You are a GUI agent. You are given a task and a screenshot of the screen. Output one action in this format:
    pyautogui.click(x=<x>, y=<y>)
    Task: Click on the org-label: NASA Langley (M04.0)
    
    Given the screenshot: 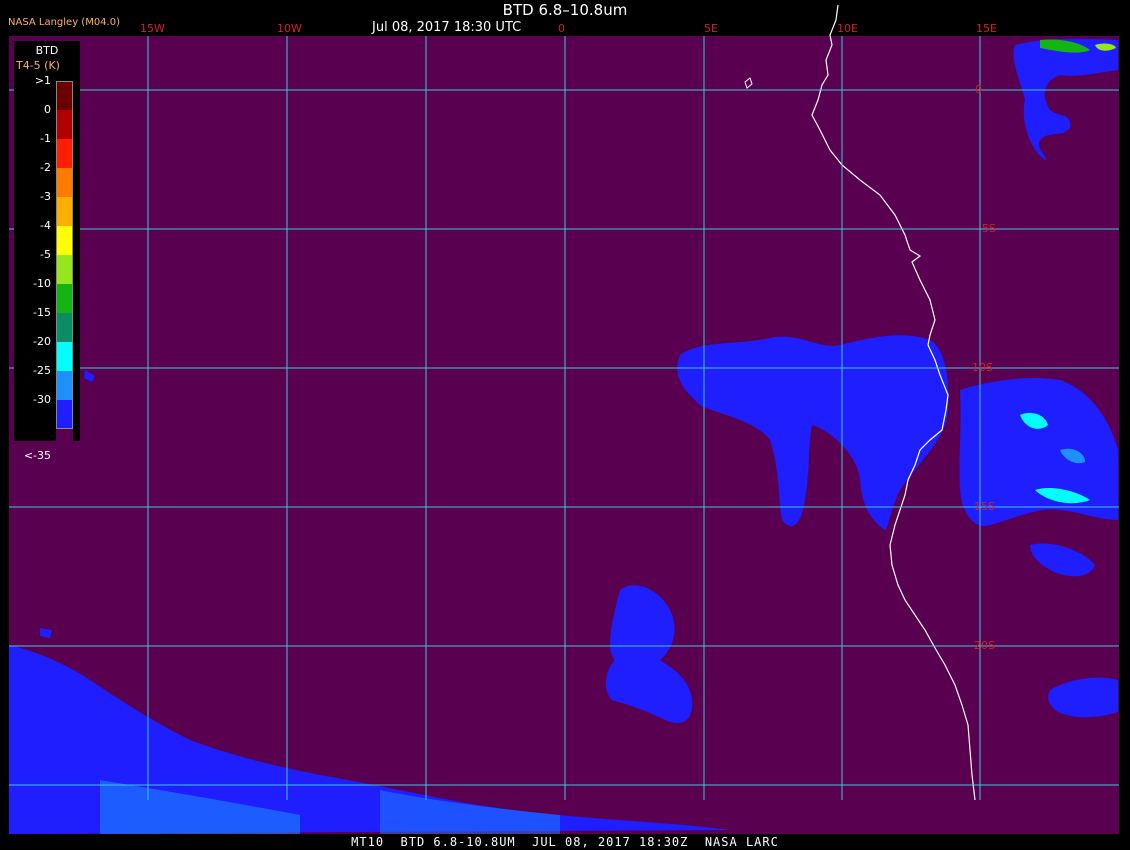 What is the action you would take?
    pyautogui.click(x=64, y=22)
    